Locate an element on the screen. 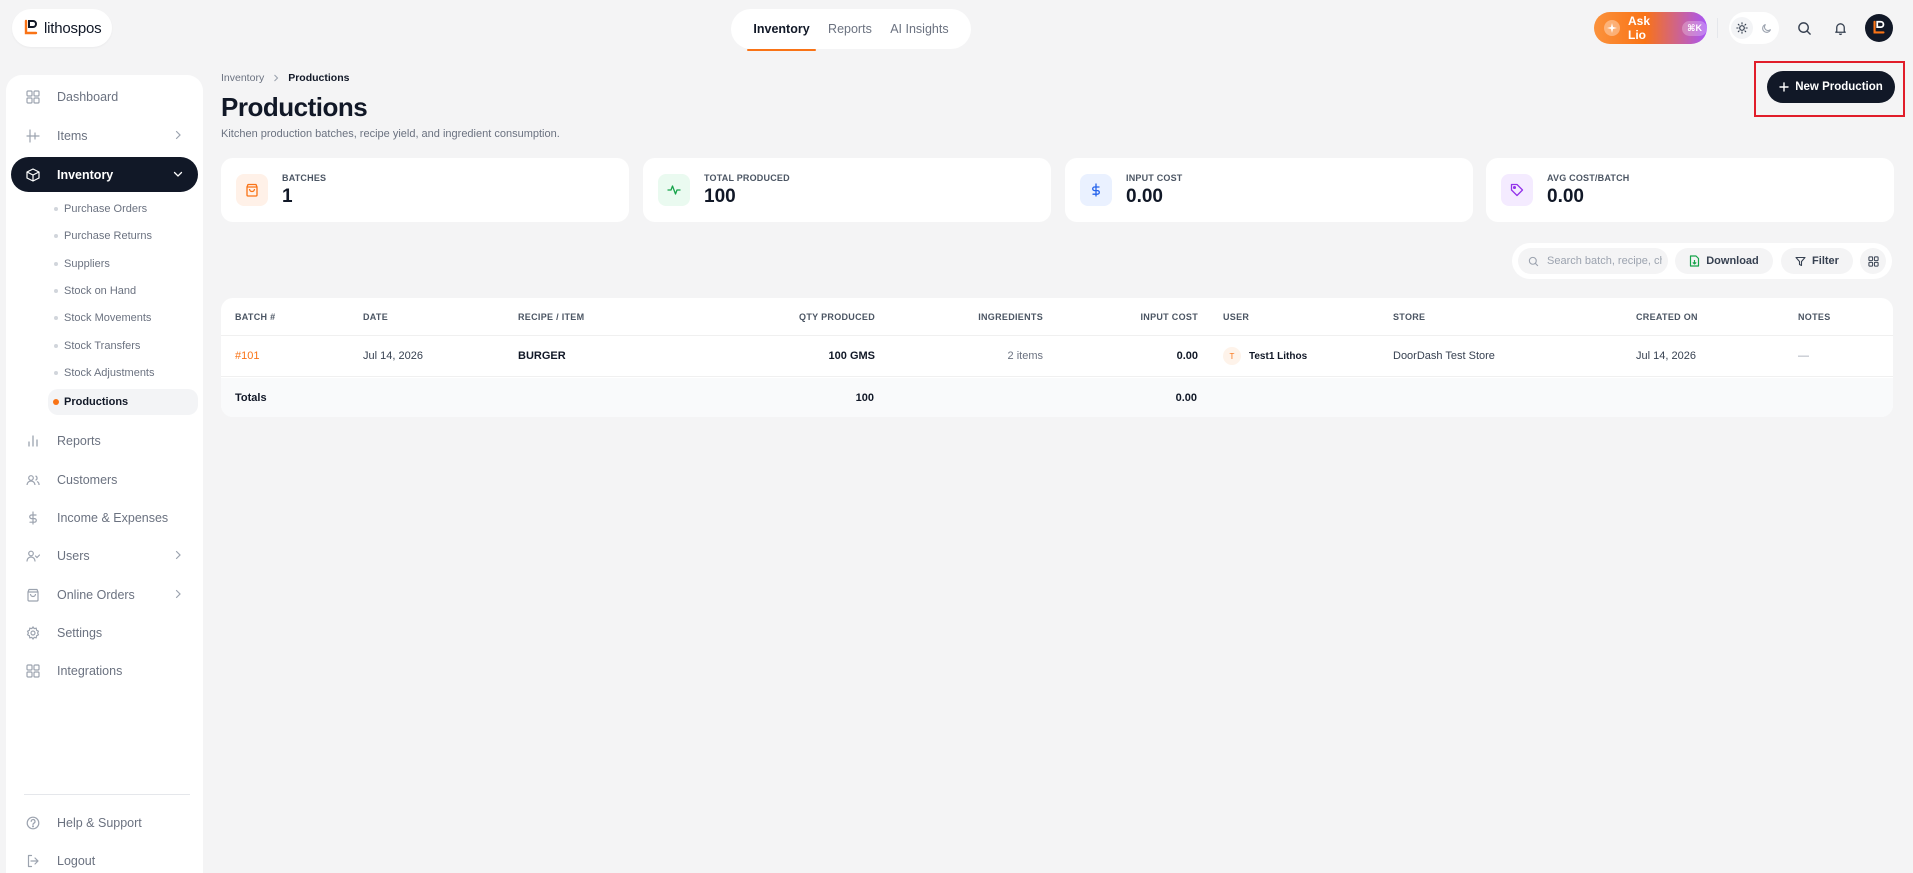  sidebar-item-users: Users is located at coordinates (104, 555).